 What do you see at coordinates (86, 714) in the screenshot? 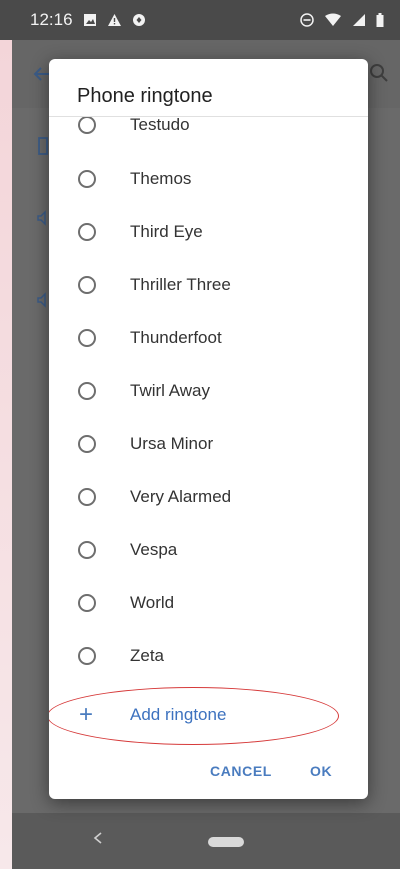
I see `plus-icon: +` at bounding box center [86, 714].